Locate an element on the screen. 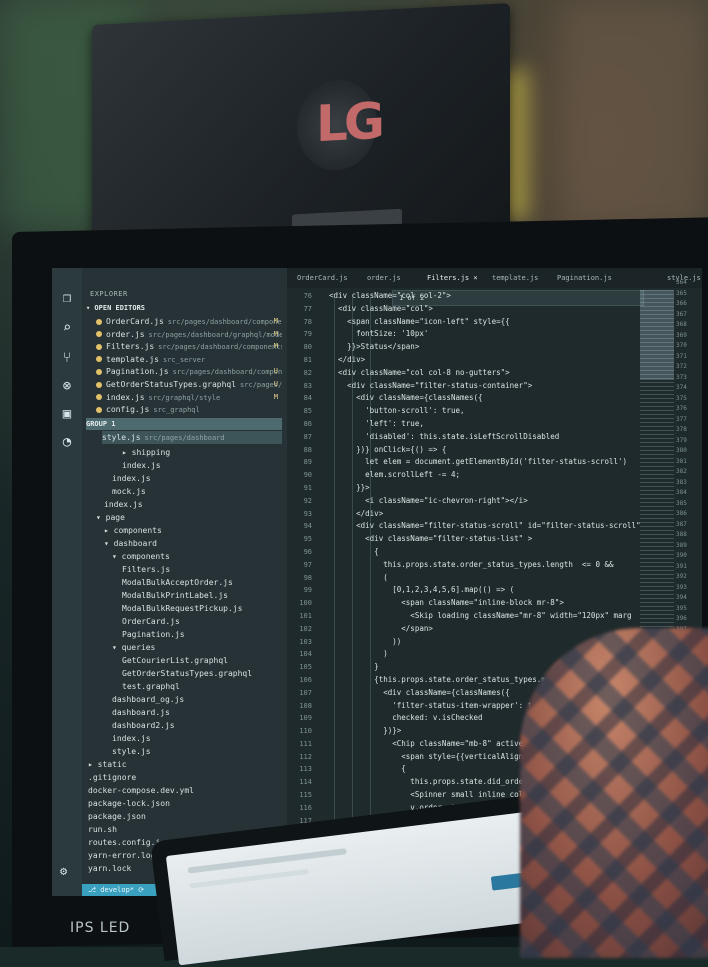 The width and height of the screenshot is (708, 967). group-1-header: GROUP 1 is located at coordinates (184, 424).